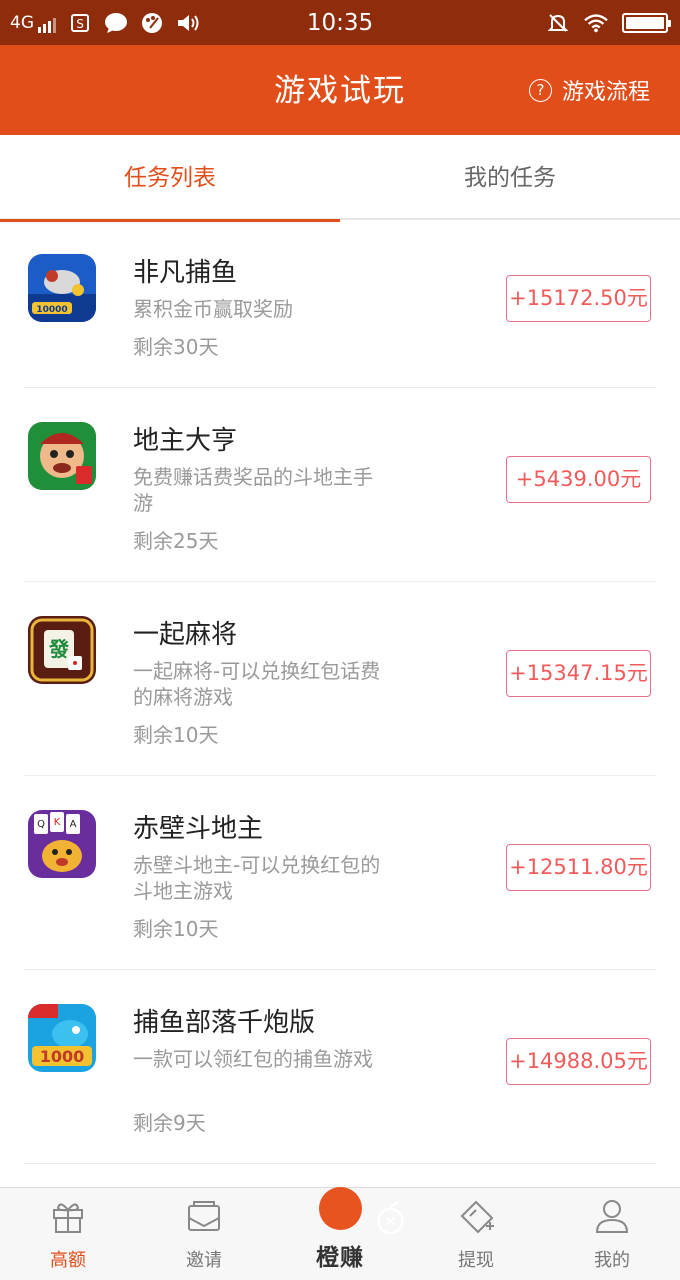 Image resolution: width=680 pixels, height=1280 pixels. I want to click on game-process-button: ? 游戏流程, so click(589, 90).